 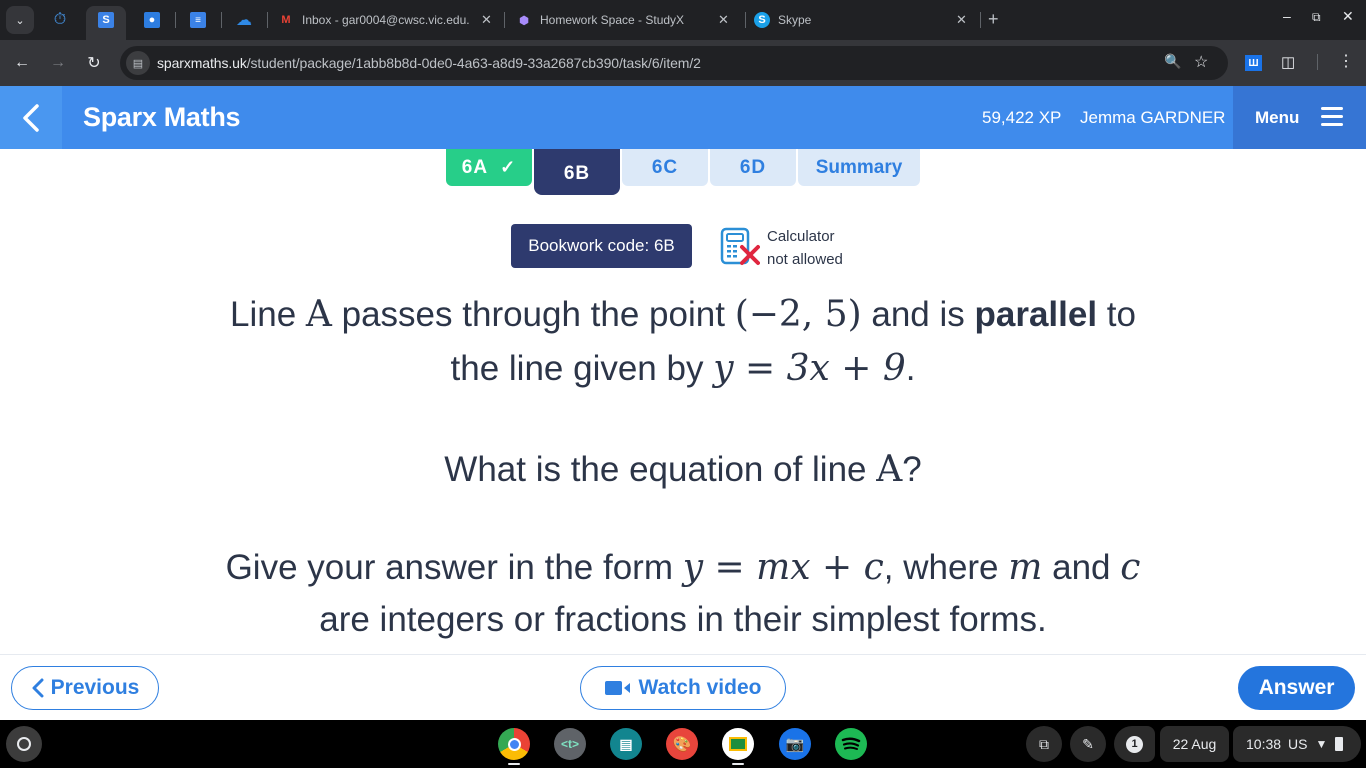 I want to click on close-window-button: ✕, so click(x=1348, y=16).